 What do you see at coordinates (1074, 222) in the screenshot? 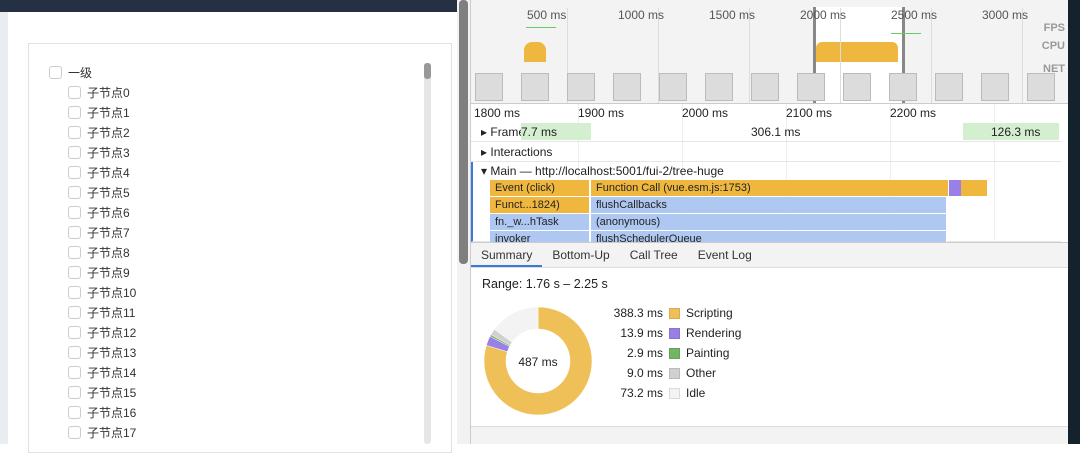
I see `desktop-background` at bounding box center [1074, 222].